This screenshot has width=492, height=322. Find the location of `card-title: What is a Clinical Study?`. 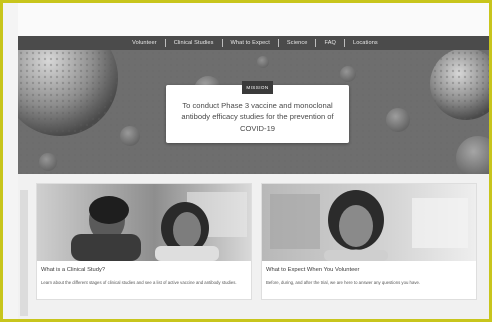

card-title: What is a Clinical Study? is located at coordinates (144, 270).